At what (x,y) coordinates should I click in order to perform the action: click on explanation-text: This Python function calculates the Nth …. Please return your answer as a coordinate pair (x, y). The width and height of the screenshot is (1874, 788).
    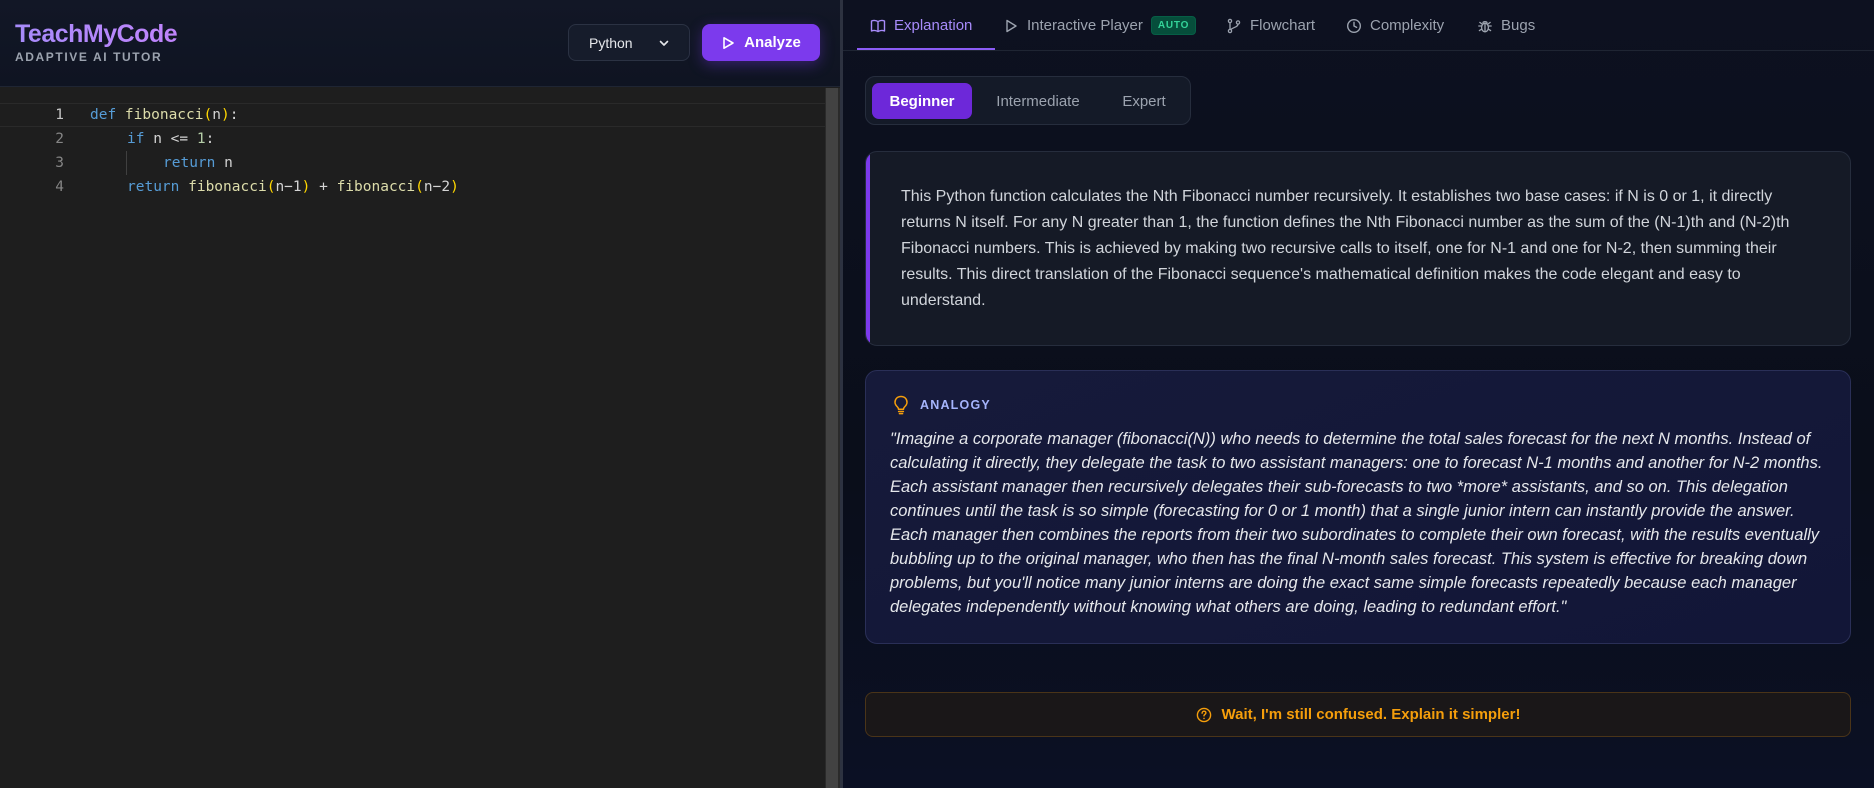
    Looking at the image, I should click on (1345, 248).